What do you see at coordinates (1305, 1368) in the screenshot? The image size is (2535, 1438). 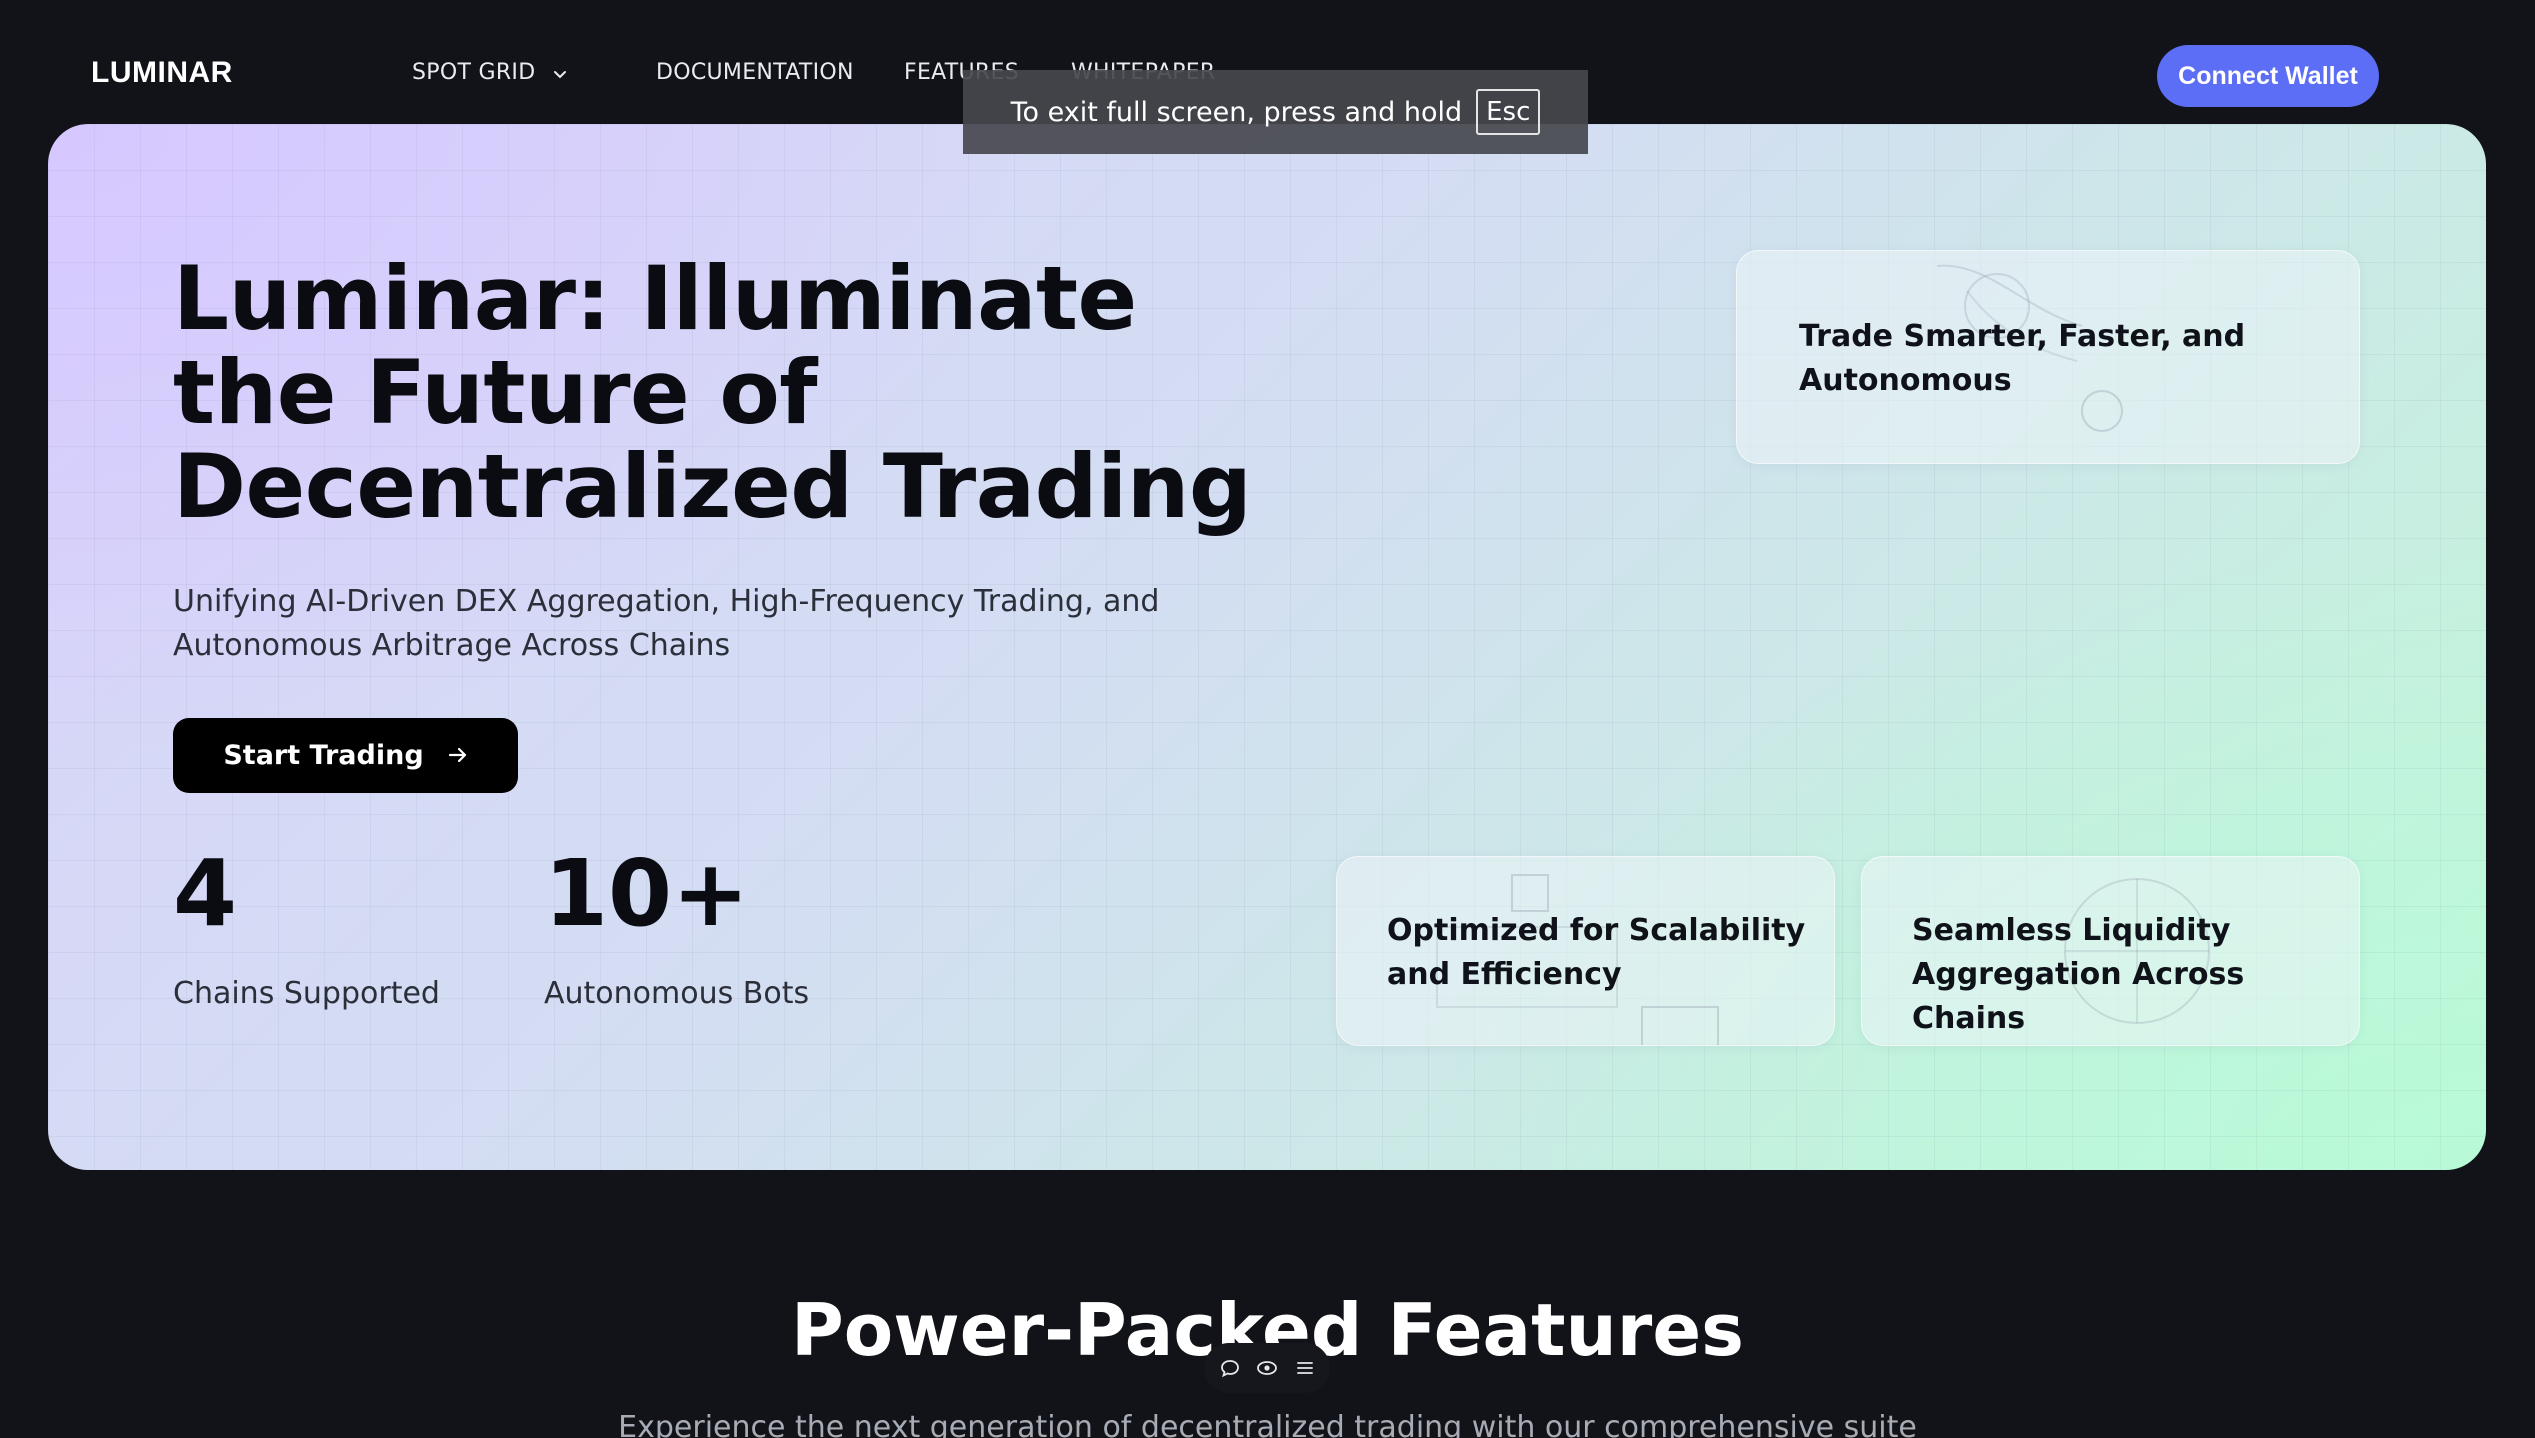 I see `menu-icon` at bounding box center [1305, 1368].